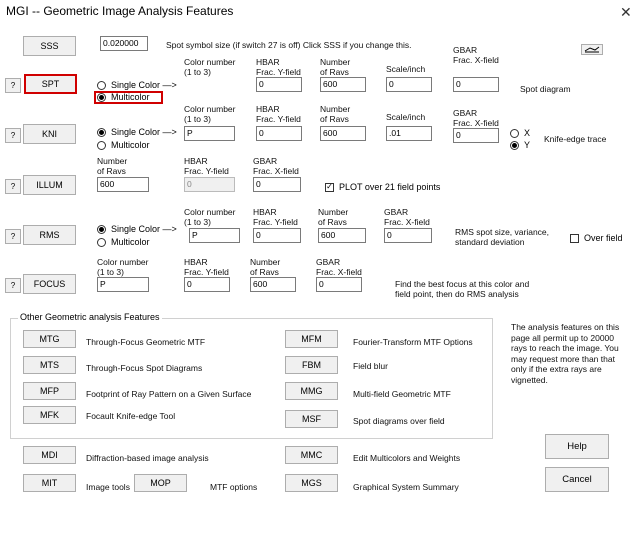  I want to click on illum-gbar-input: 0, so click(277, 184).